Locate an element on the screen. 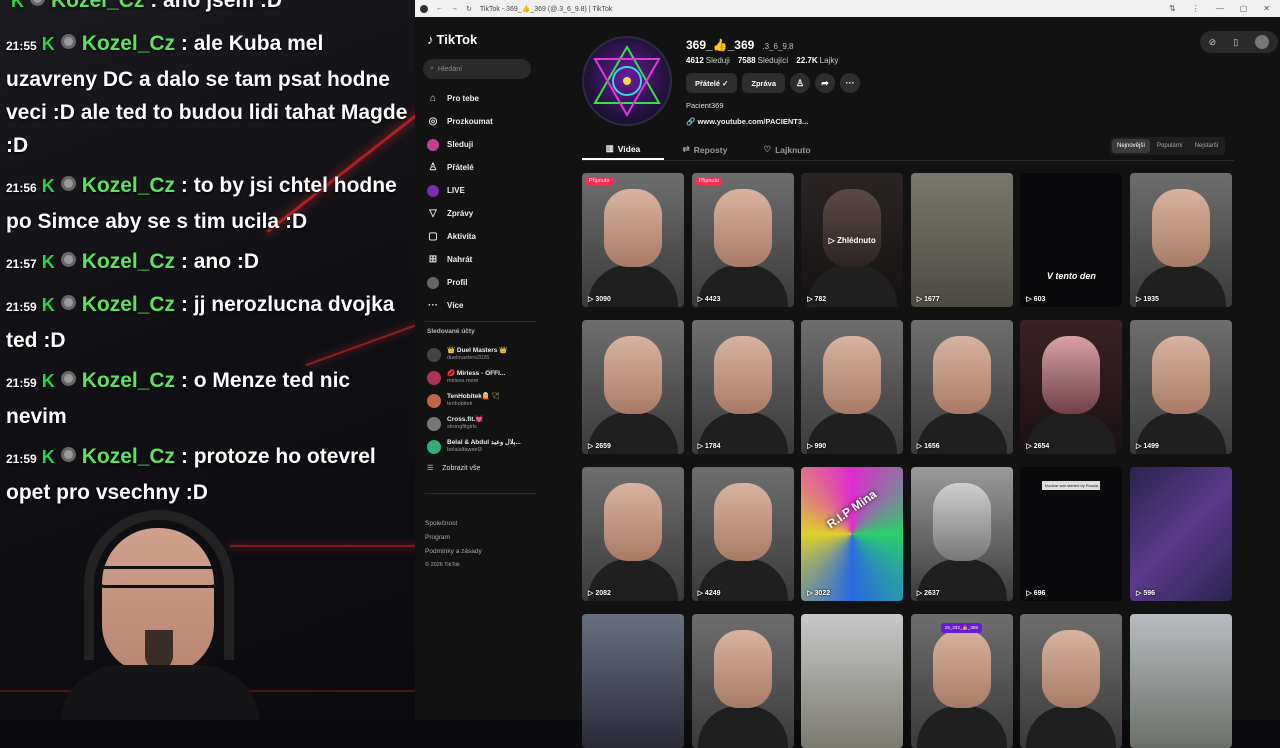  video-card: ▷ 2659 is located at coordinates (633, 387).